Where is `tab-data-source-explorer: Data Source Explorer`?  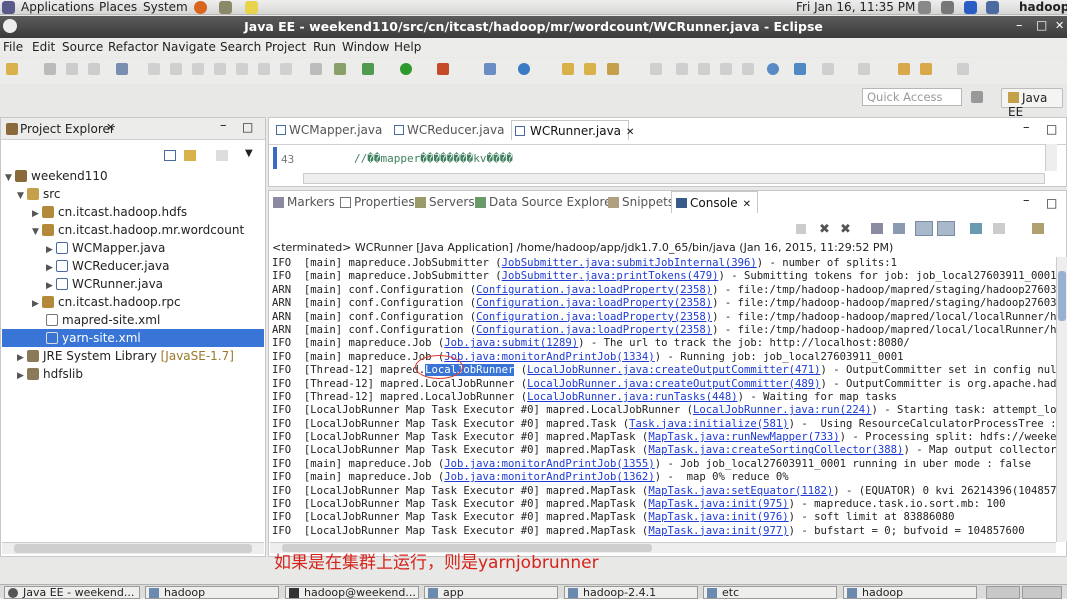
tab-data-source-explorer: Data Source Explorer is located at coordinates (545, 202).